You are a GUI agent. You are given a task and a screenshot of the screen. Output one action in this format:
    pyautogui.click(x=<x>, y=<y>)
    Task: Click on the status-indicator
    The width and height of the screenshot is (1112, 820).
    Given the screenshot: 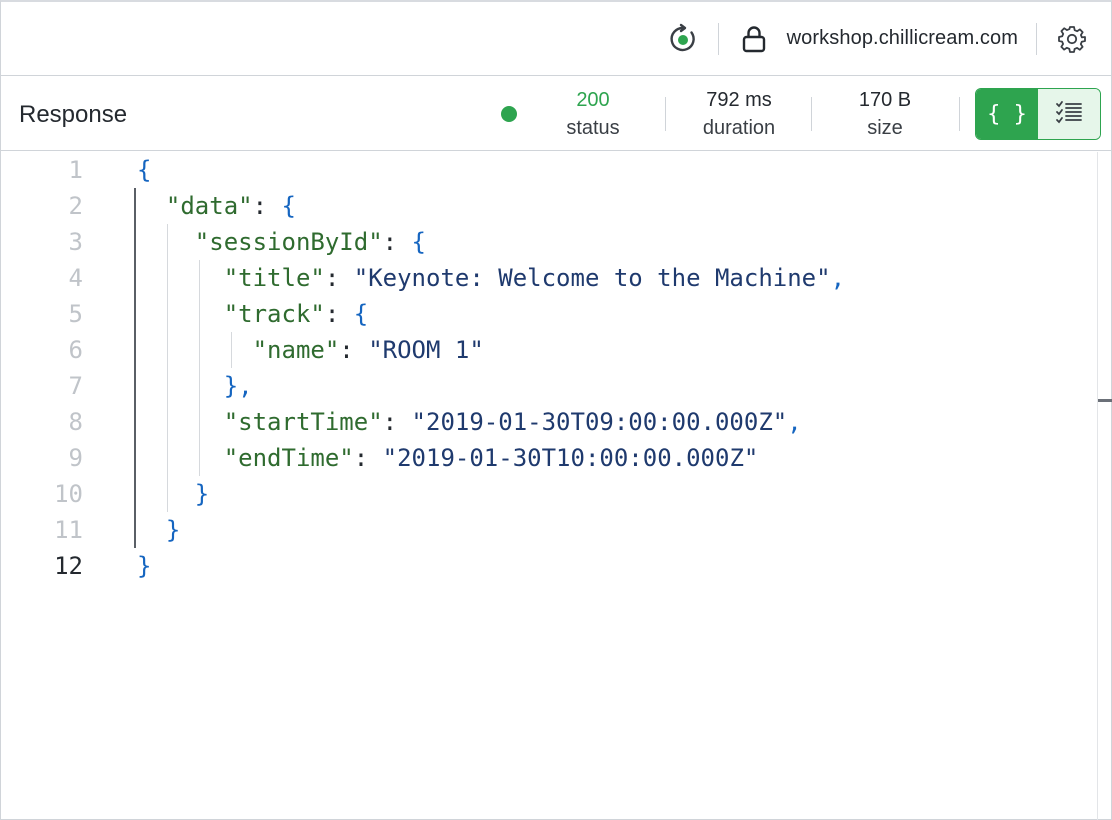 What is the action you would take?
    pyautogui.click(x=509, y=114)
    